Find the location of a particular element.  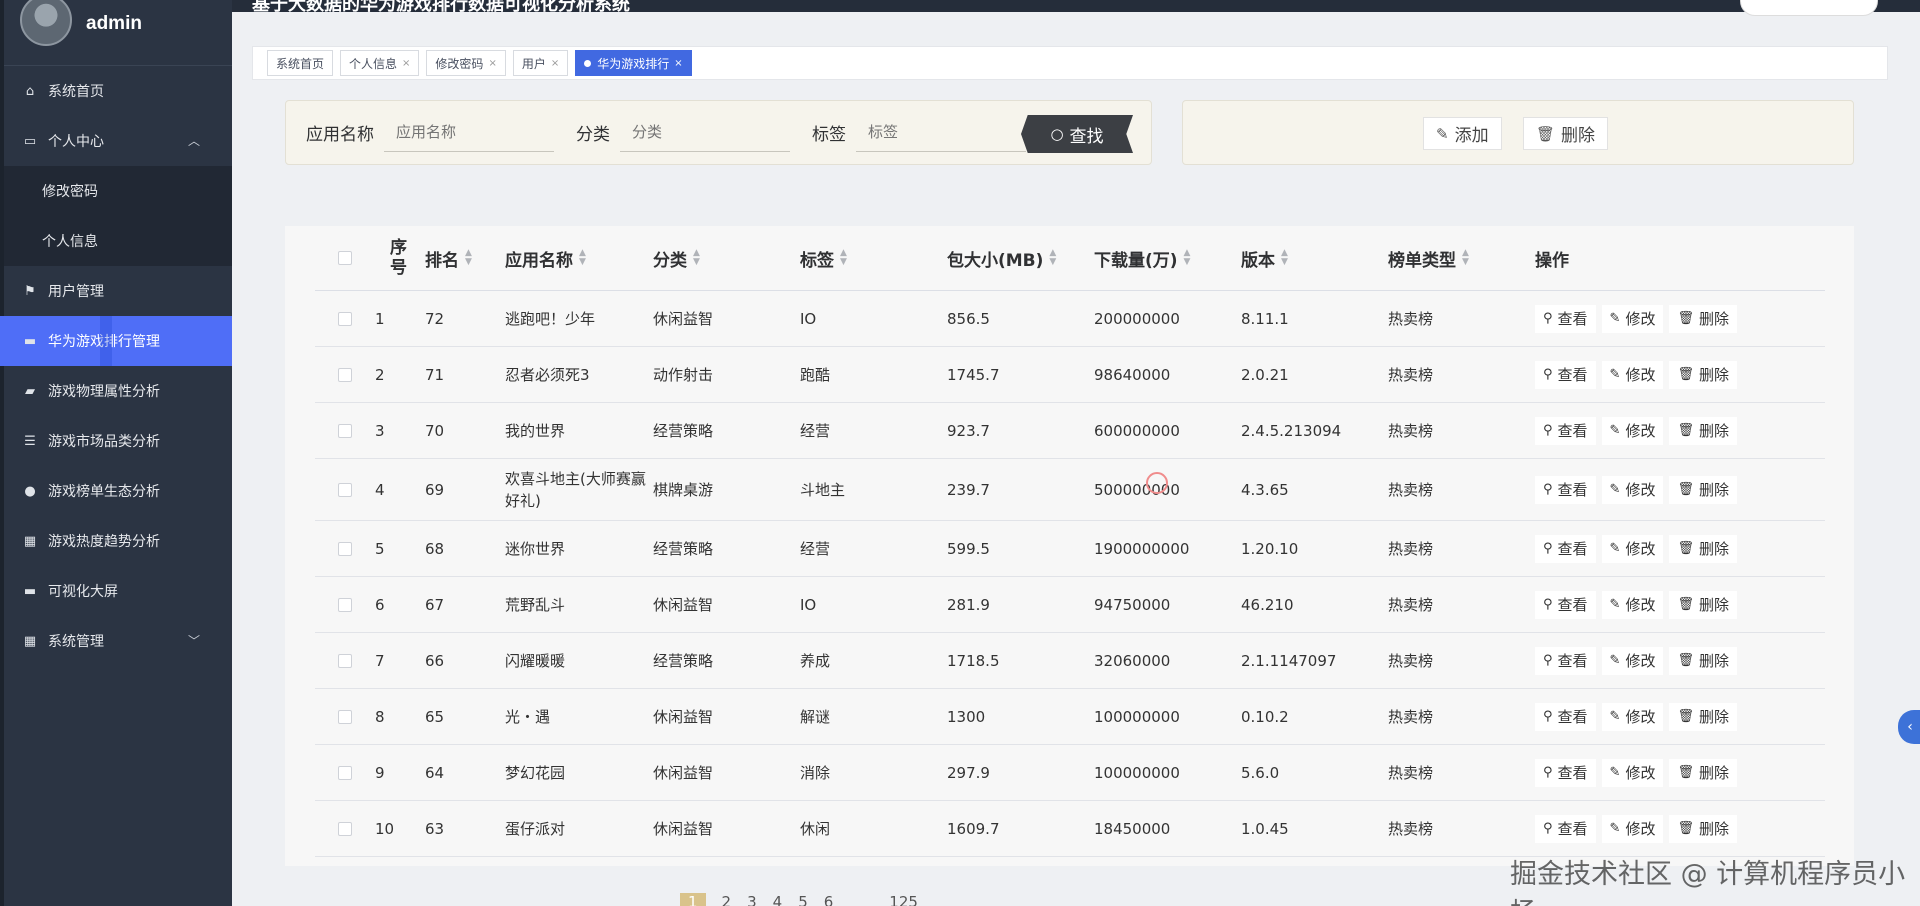

header-list-type: 榜单类型 ▲ ▼ is located at coordinates (1461, 258).